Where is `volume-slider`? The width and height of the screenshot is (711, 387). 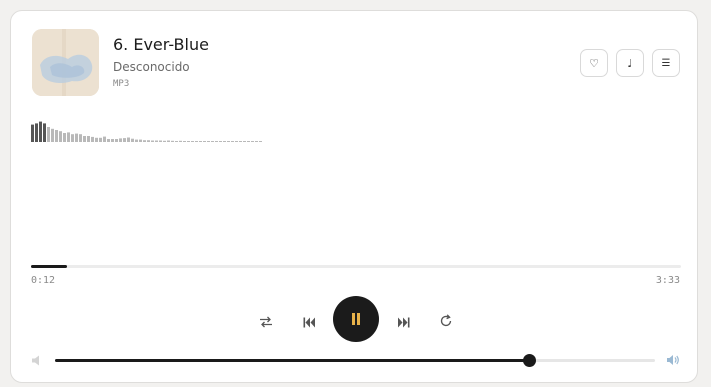
volume-slider is located at coordinates (355, 360).